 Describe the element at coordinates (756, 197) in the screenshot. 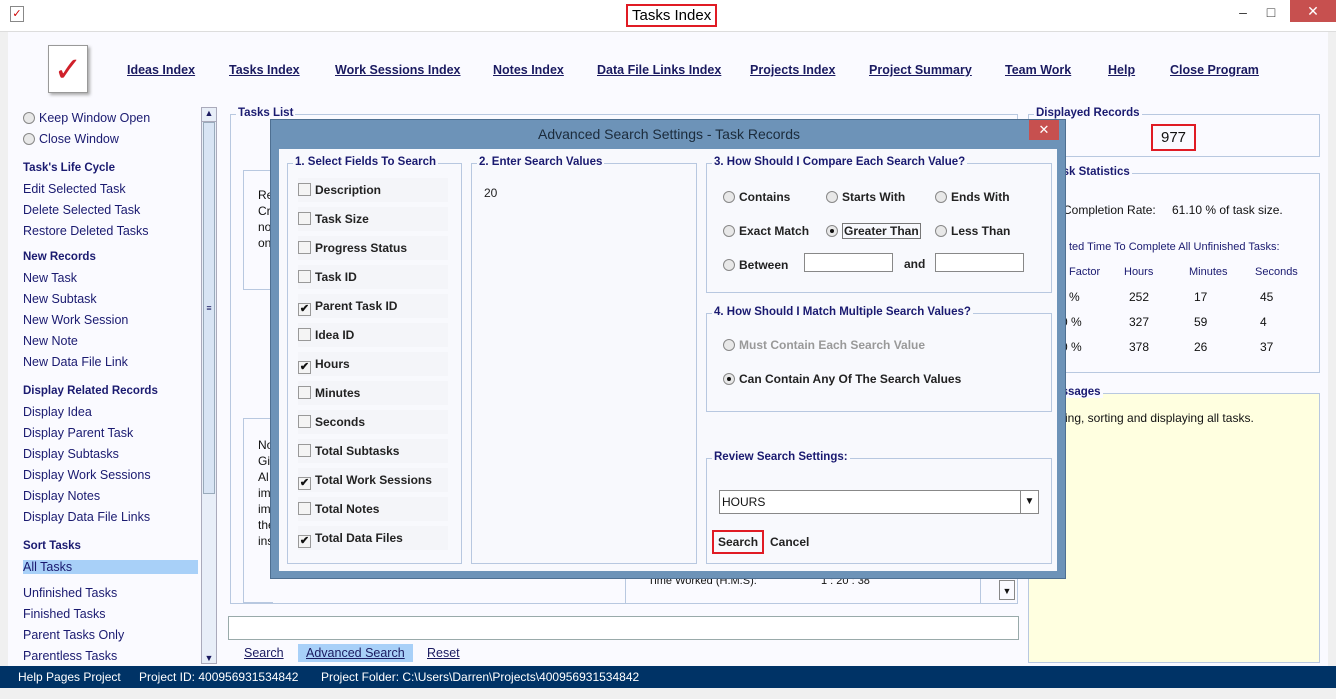

I see `compare-radio-contains: Contains` at that location.